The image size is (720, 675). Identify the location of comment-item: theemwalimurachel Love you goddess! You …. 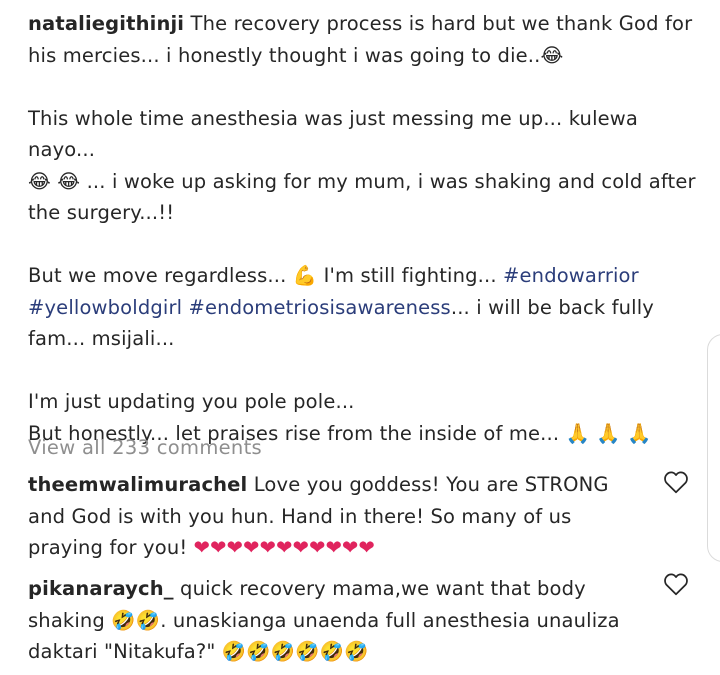
(338, 516).